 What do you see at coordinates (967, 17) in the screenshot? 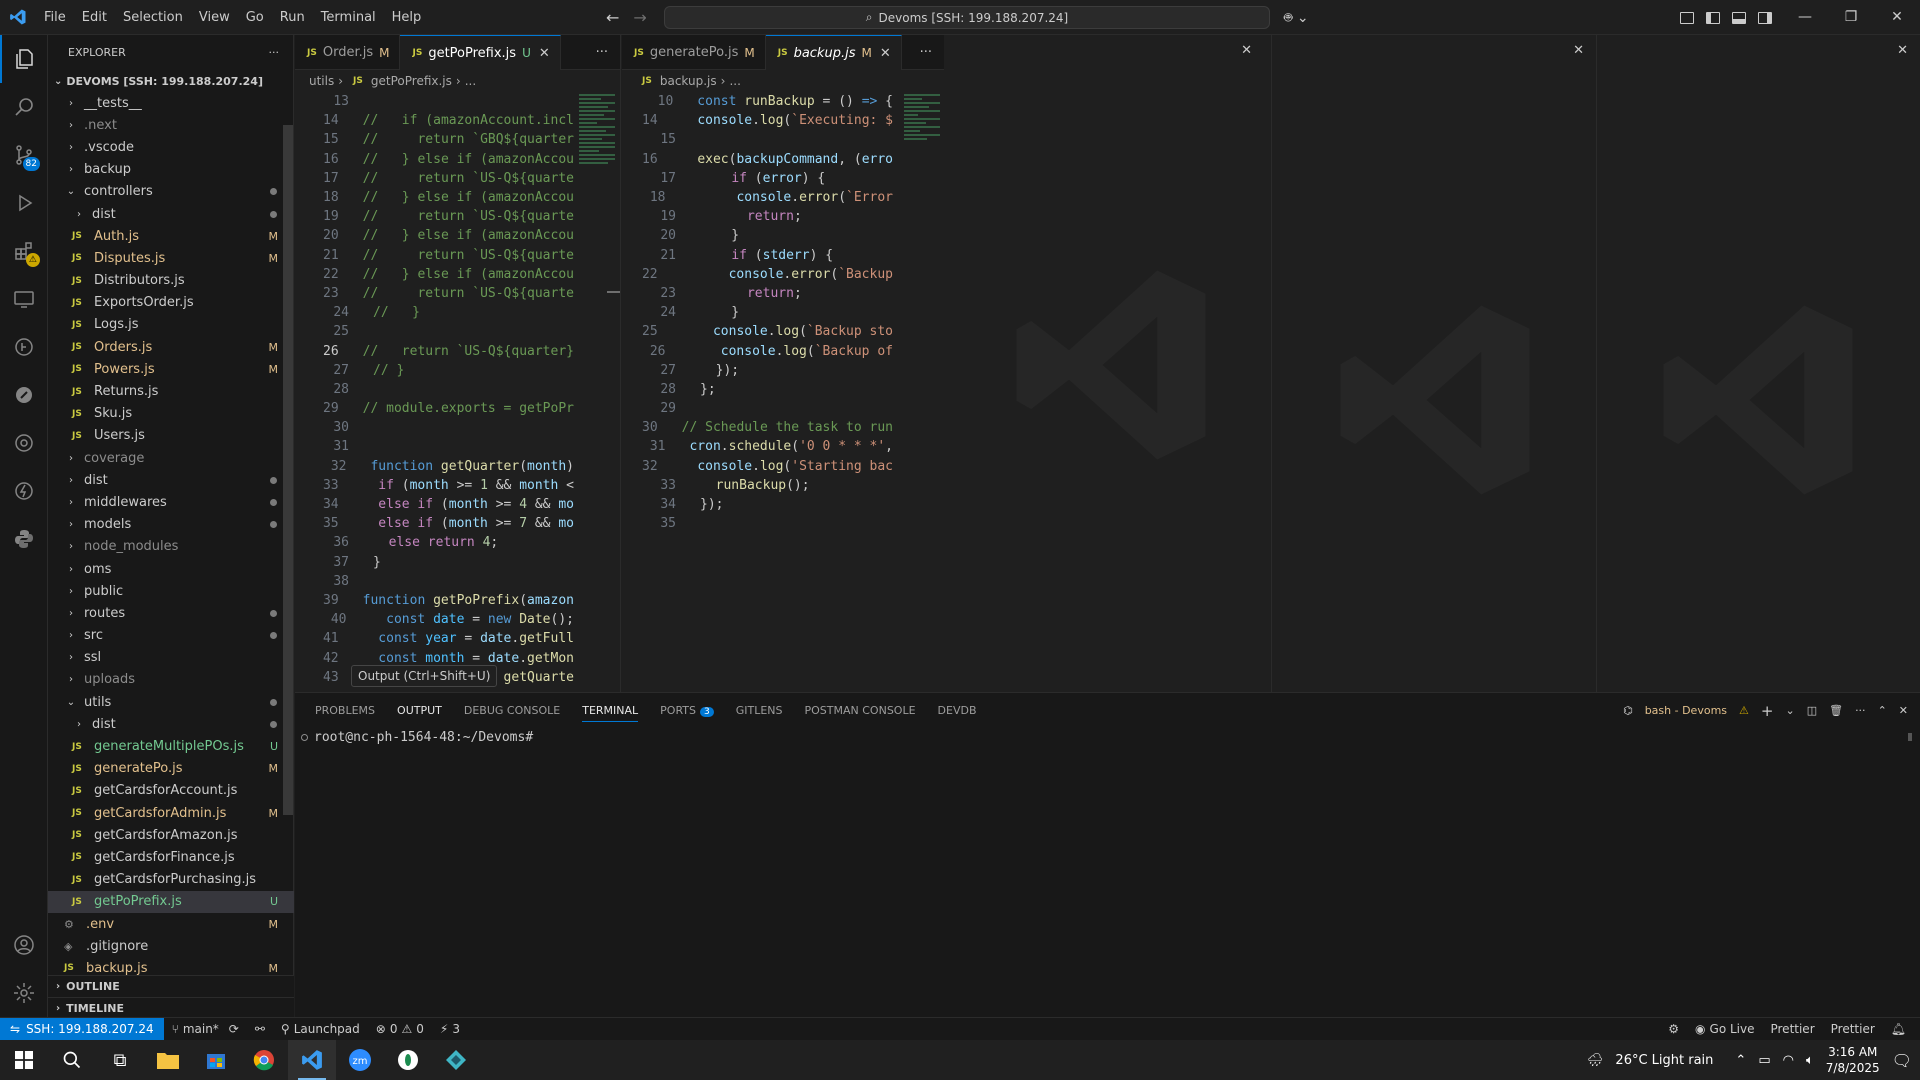
I see `command-center: ⌕ Devoms [SSH: 199.188.207.24]` at bounding box center [967, 17].